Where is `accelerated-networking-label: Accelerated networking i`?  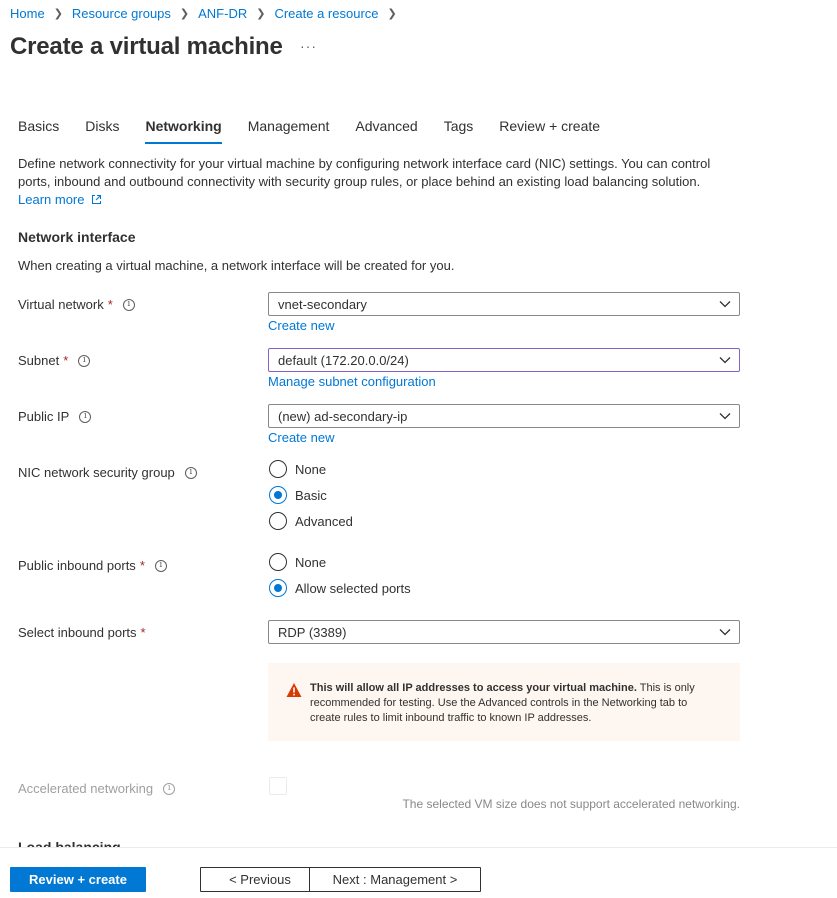 accelerated-networking-label: Accelerated networking i is located at coordinates (97, 788).